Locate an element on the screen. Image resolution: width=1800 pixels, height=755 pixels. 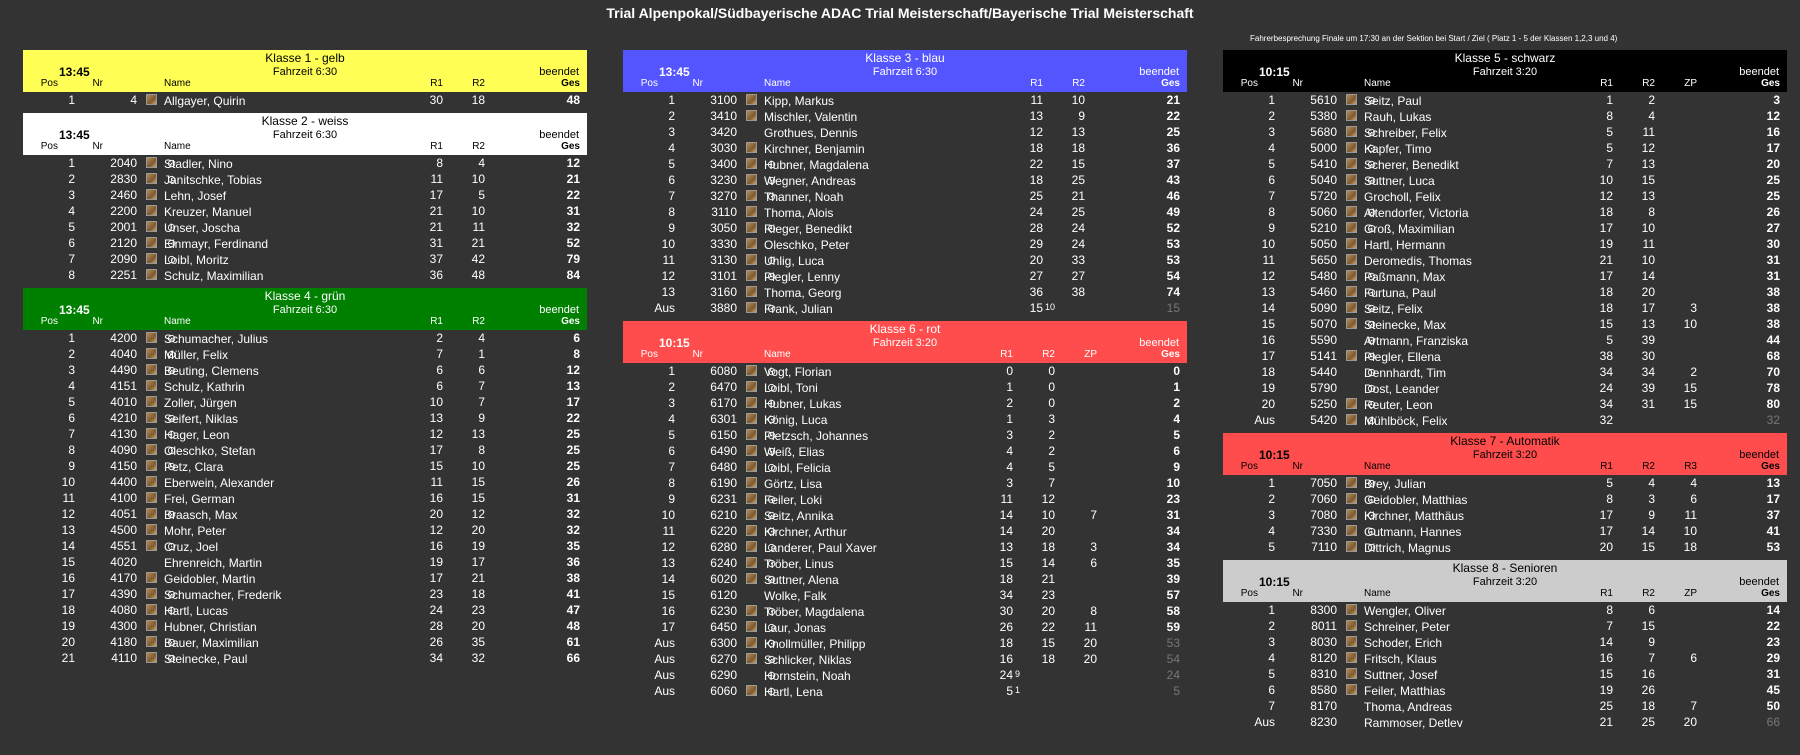
column-headers: Pos Nr Name R1 R2 Ges is located at coordinates (905, 84).